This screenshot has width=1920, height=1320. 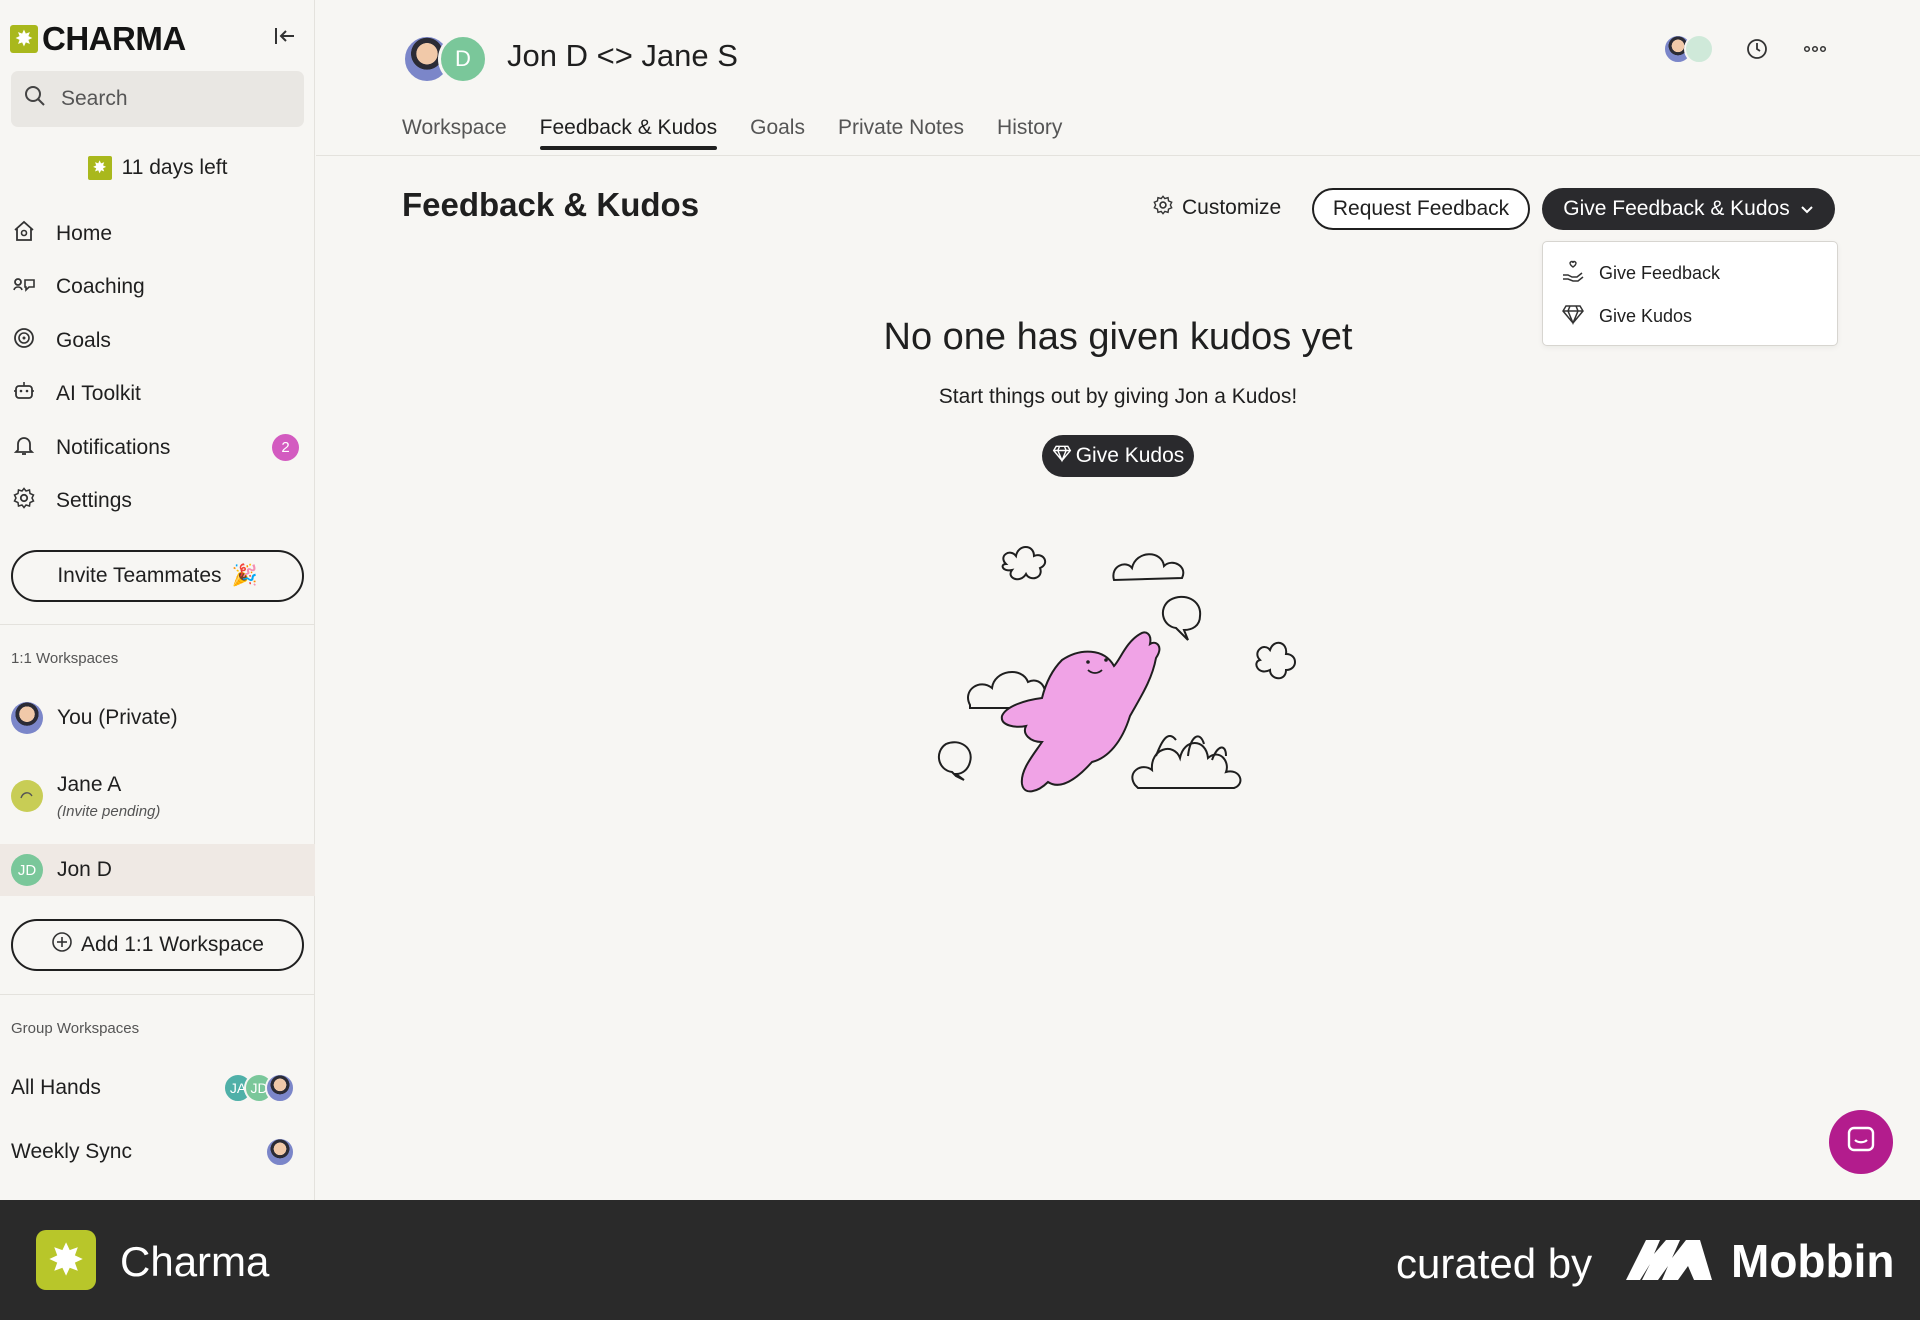 I want to click on sidebar-item-goals: Goals, so click(x=157, y=341).